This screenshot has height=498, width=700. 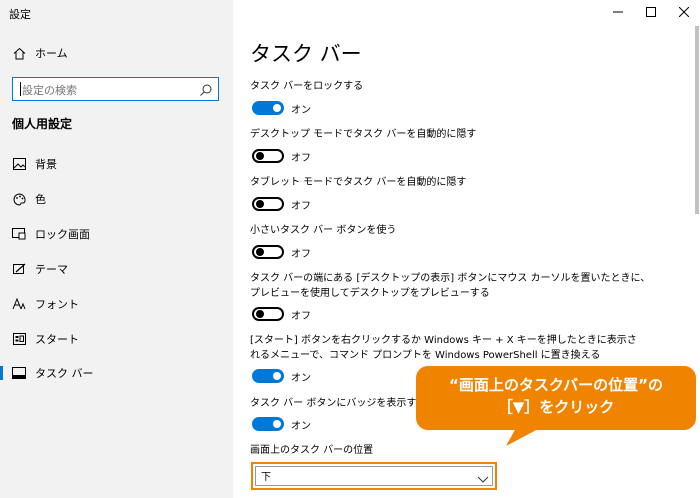 What do you see at coordinates (556, 407) in the screenshot?
I see `callout-line-2: ［▼］をクリック` at bounding box center [556, 407].